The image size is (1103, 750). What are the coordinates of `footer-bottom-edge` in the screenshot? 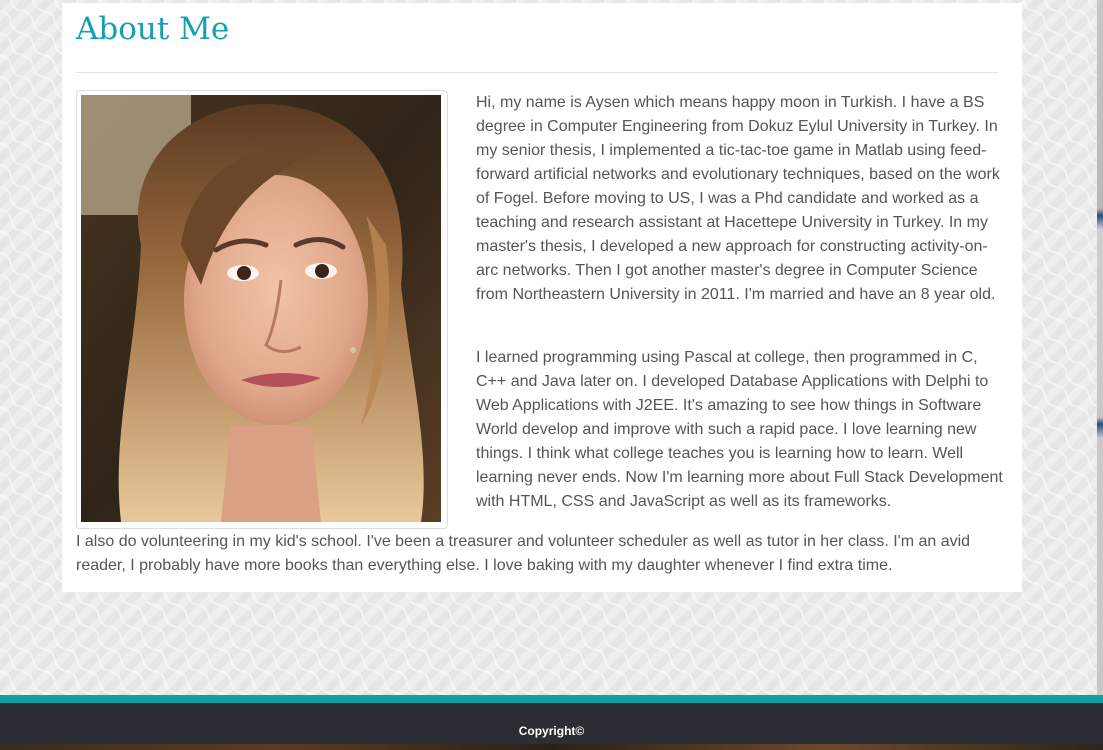 It's located at (551, 747).